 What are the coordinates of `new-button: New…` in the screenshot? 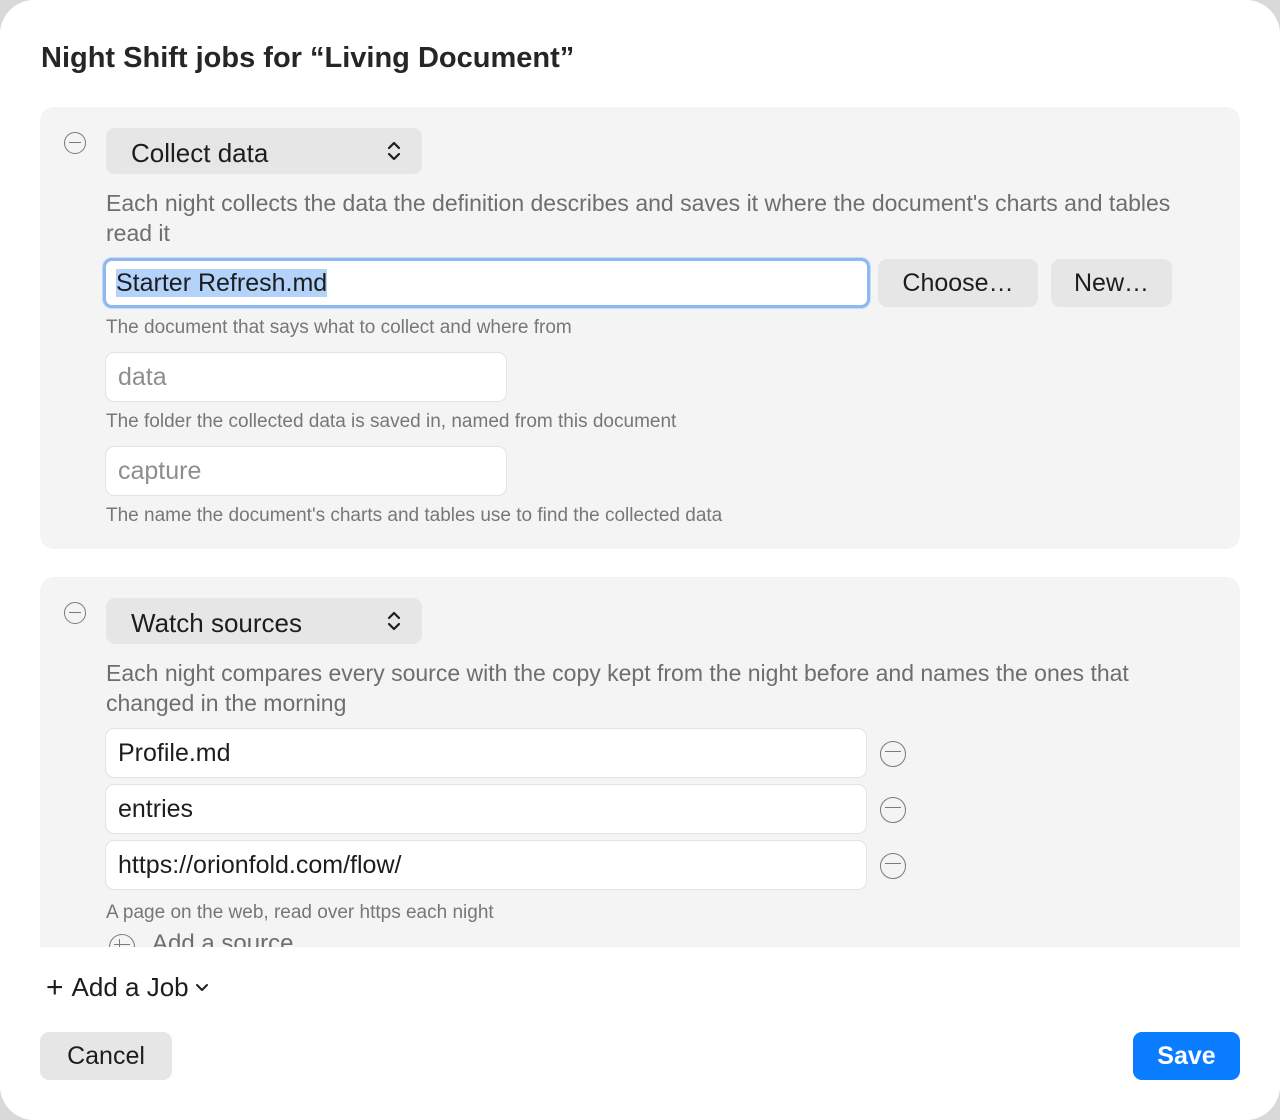 It's located at (1111, 283).